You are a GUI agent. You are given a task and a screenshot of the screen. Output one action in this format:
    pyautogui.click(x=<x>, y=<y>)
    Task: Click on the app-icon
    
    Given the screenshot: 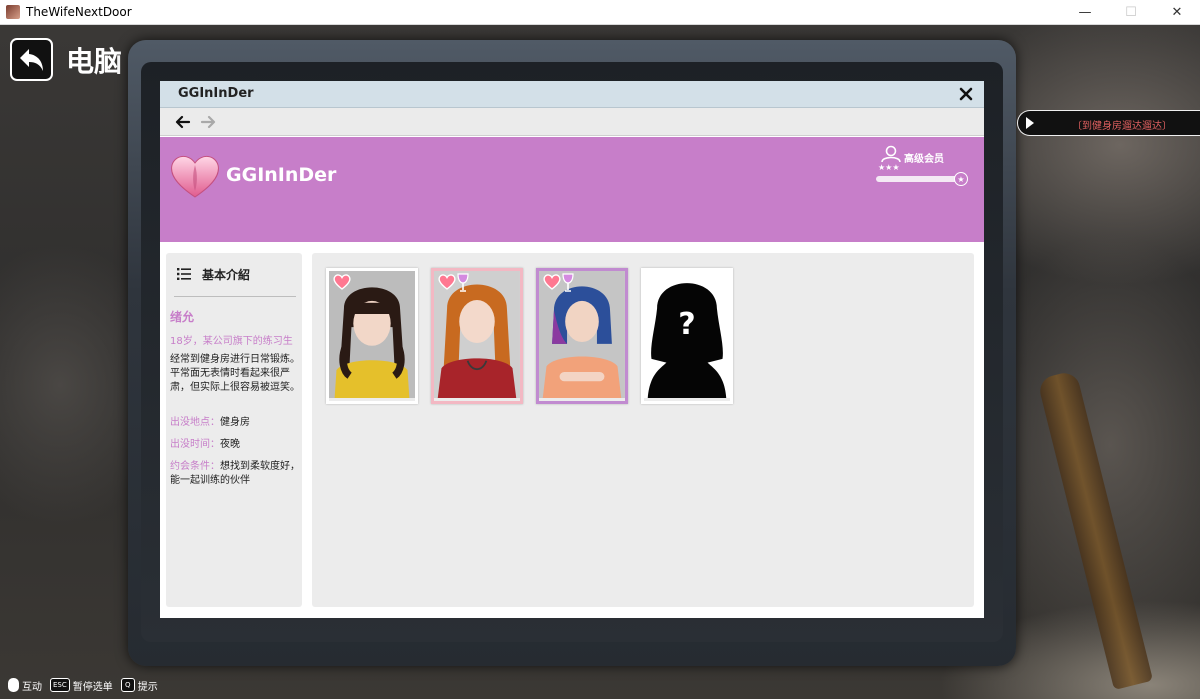 What is the action you would take?
    pyautogui.click(x=13, y=12)
    